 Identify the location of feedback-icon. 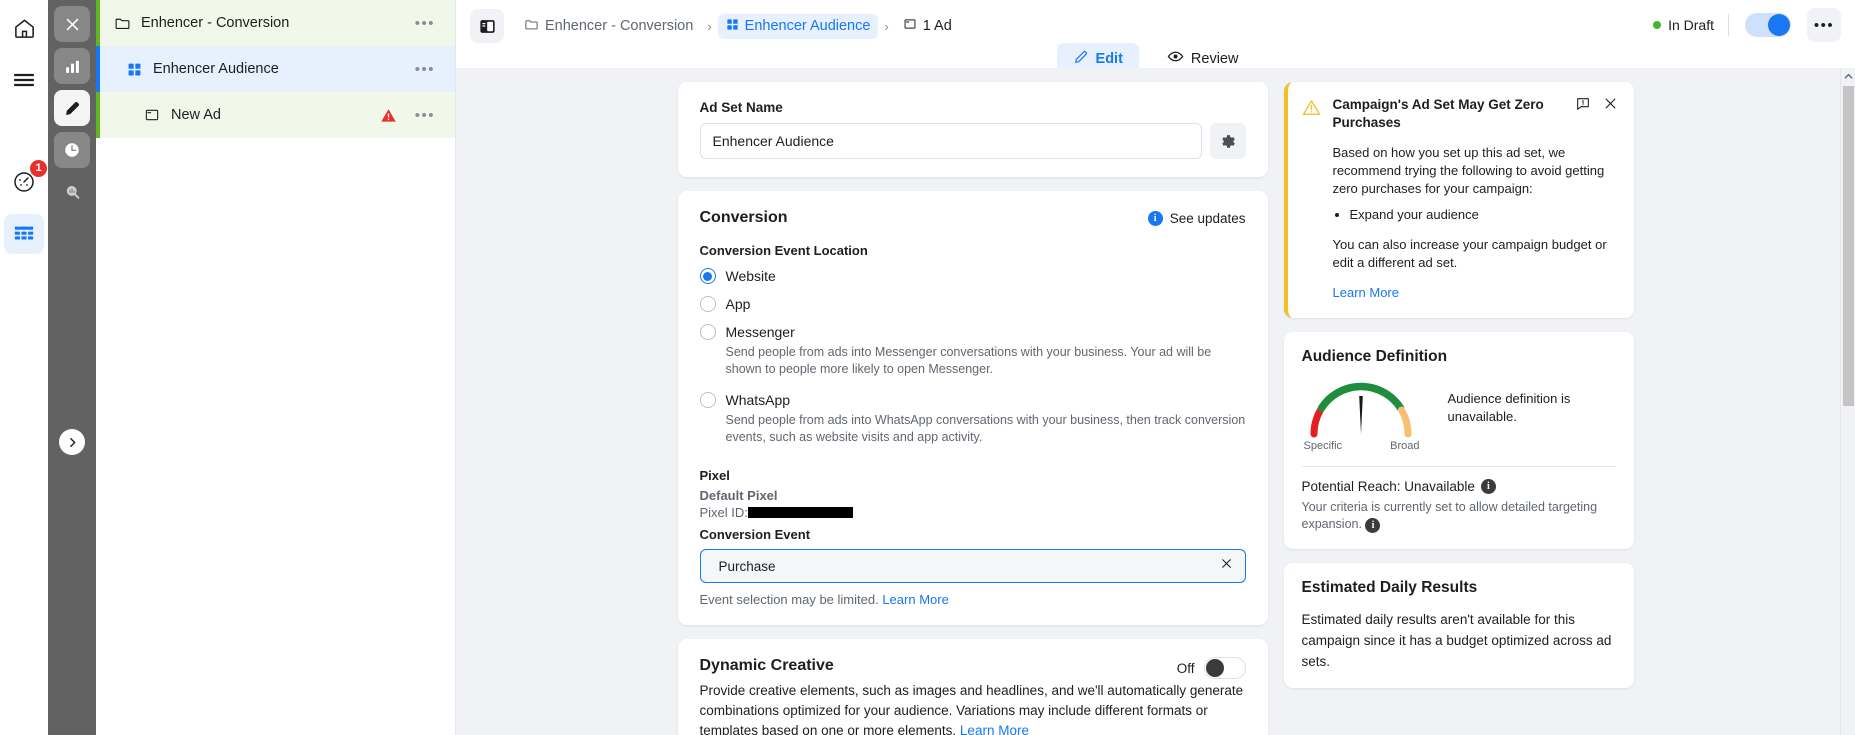
(1583, 106).